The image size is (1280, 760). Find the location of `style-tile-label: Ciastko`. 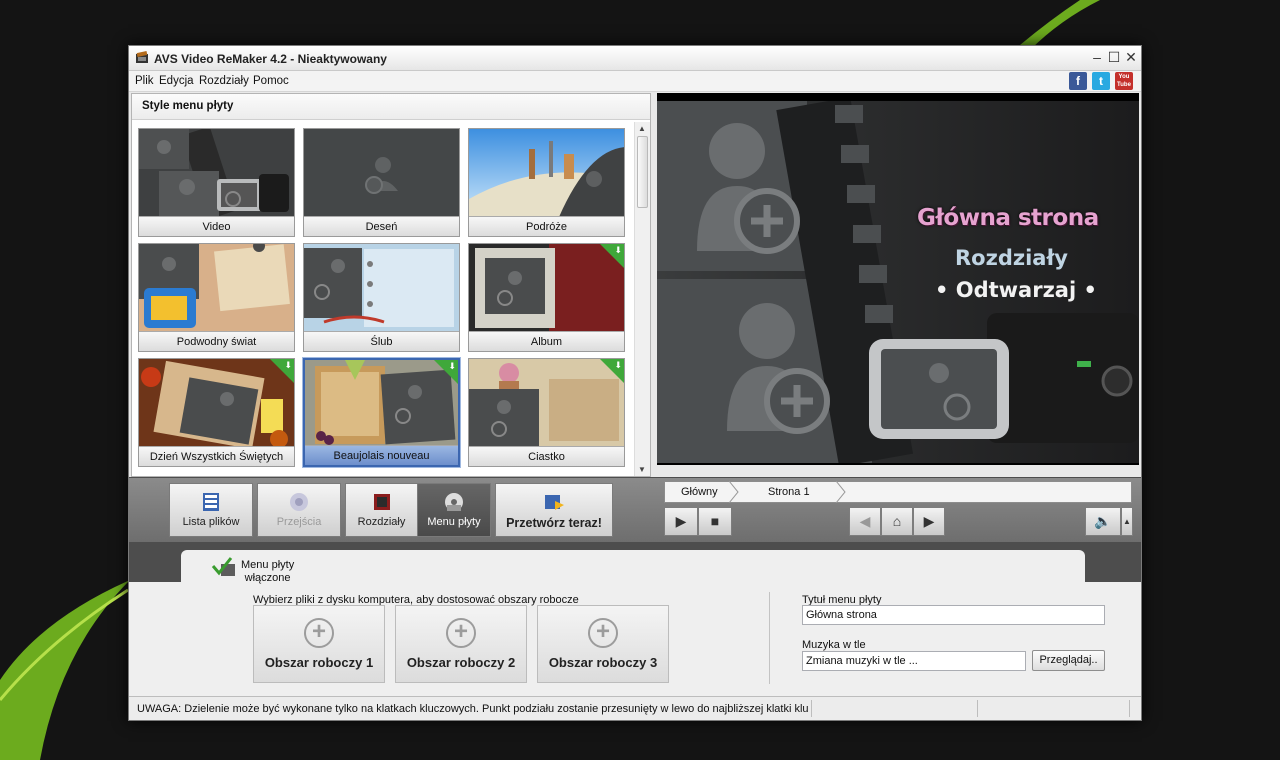

style-tile-label: Ciastko is located at coordinates (546, 456).